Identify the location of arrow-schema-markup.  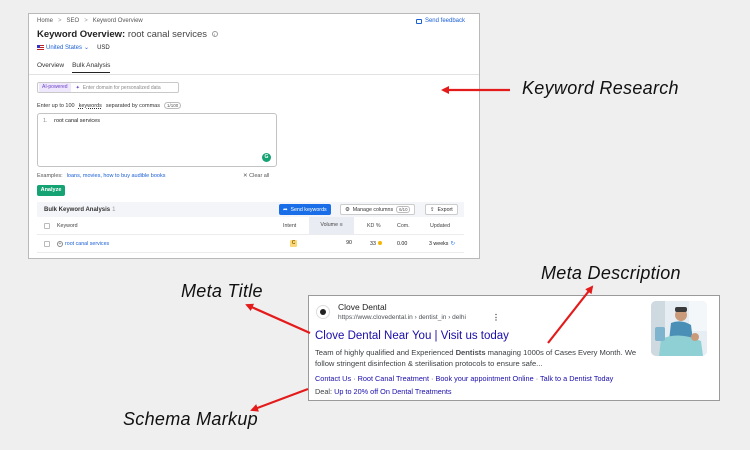
(279, 399).